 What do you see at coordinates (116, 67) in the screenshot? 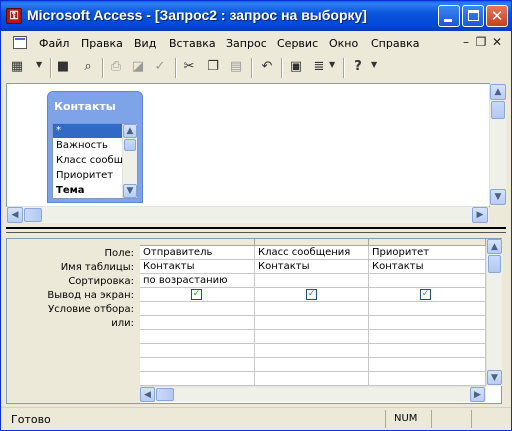
I see `print-icon: ⎙` at bounding box center [116, 67].